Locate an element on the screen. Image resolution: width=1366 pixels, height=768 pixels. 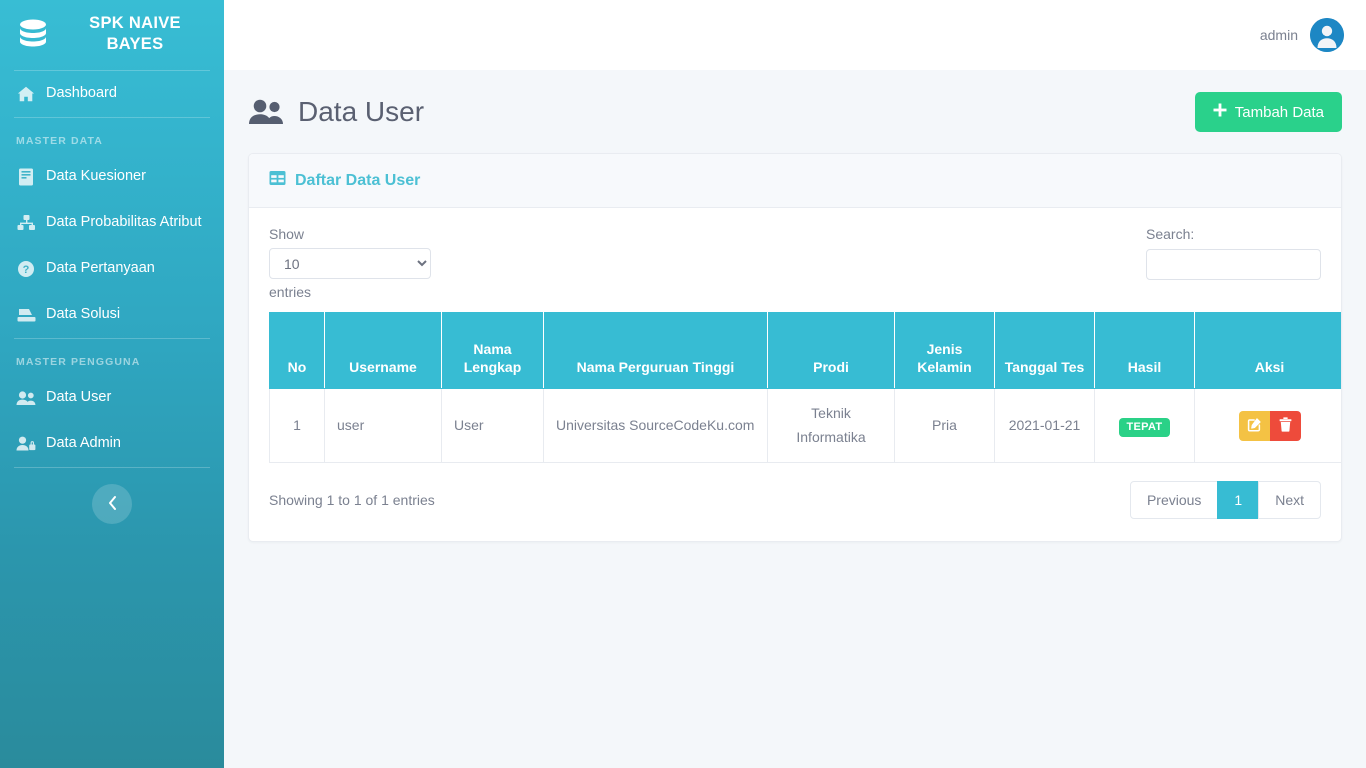
cell-nama-lengkap: User is located at coordinates (492, 425).